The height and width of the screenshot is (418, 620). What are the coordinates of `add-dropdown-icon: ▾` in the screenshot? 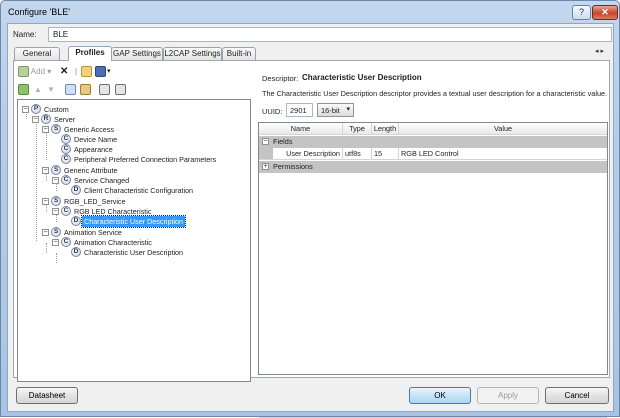 It's located at (49, 71).